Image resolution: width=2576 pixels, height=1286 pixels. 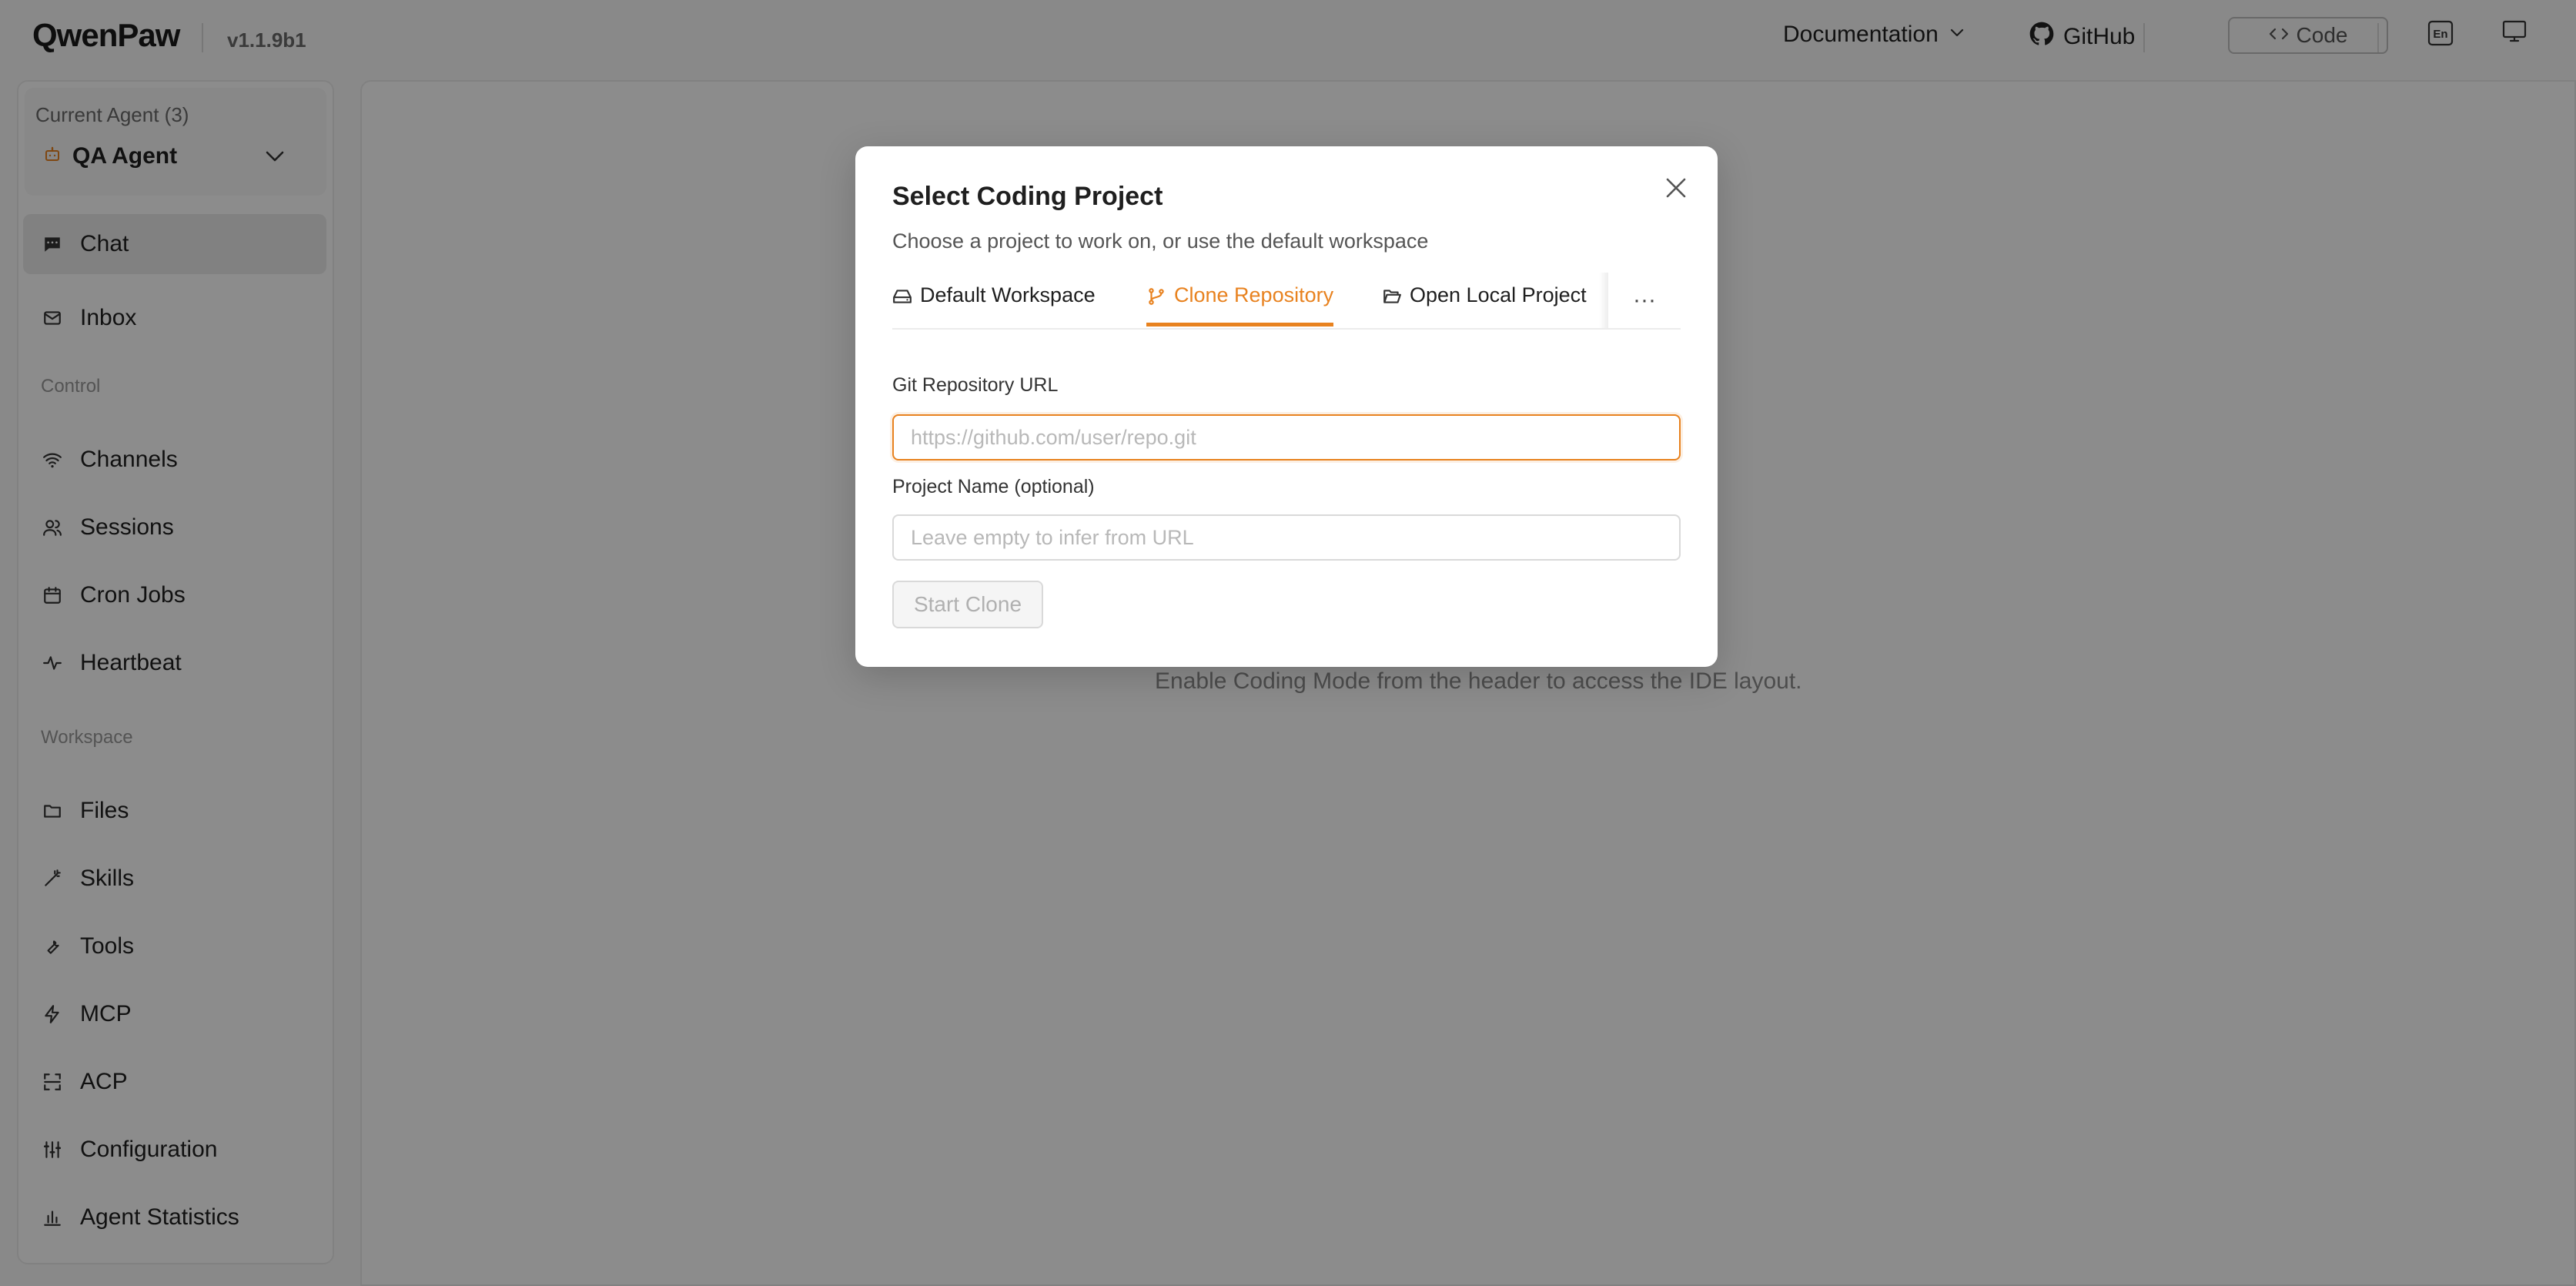 I want to click on start-clone-button: Start Clone, so click(x=968, y=604).